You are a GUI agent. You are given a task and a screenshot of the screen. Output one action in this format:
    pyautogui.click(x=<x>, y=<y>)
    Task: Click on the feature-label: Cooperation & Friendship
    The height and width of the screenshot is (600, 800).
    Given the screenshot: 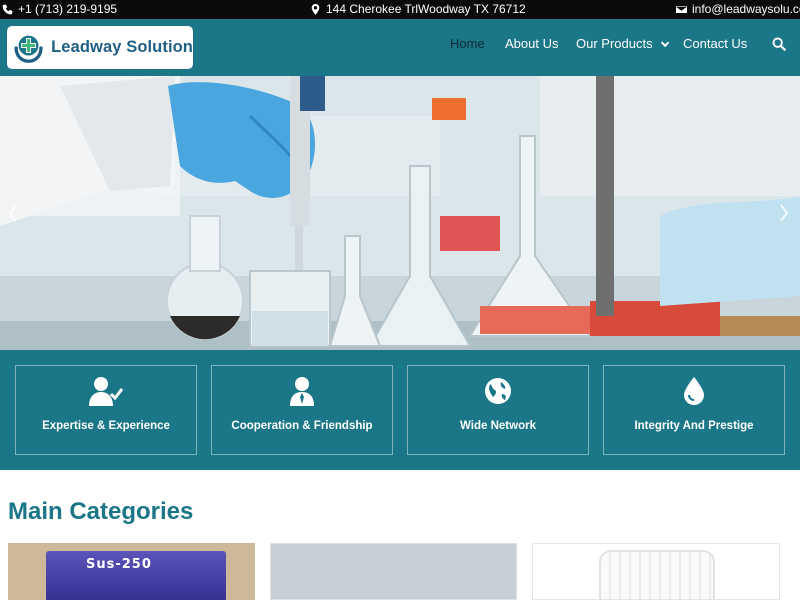 What is the action you would take?
    pyautogui.click(x=302, y=426)
    